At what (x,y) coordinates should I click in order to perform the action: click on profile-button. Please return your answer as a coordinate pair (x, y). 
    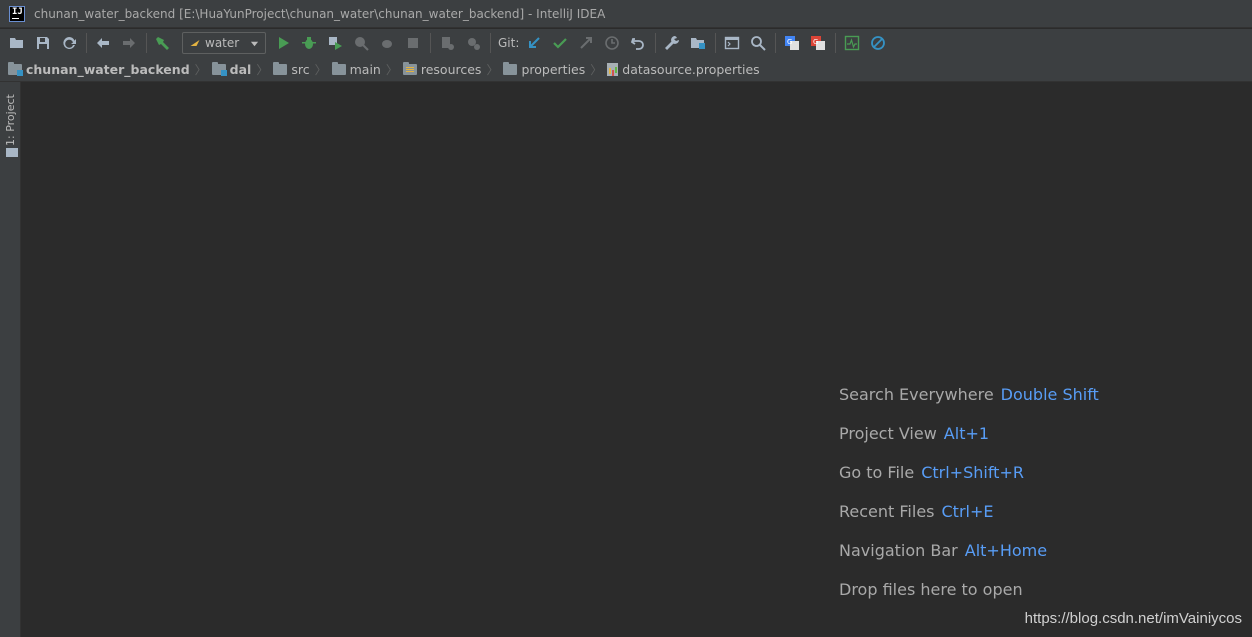
    Looking at the image, I should click on (361, 43).